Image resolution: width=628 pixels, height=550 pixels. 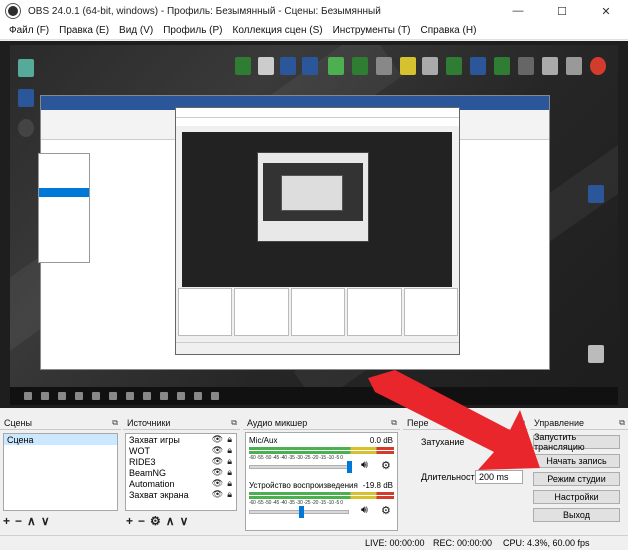 I want to click on add-source-button: +, so click(x=129, y=521).